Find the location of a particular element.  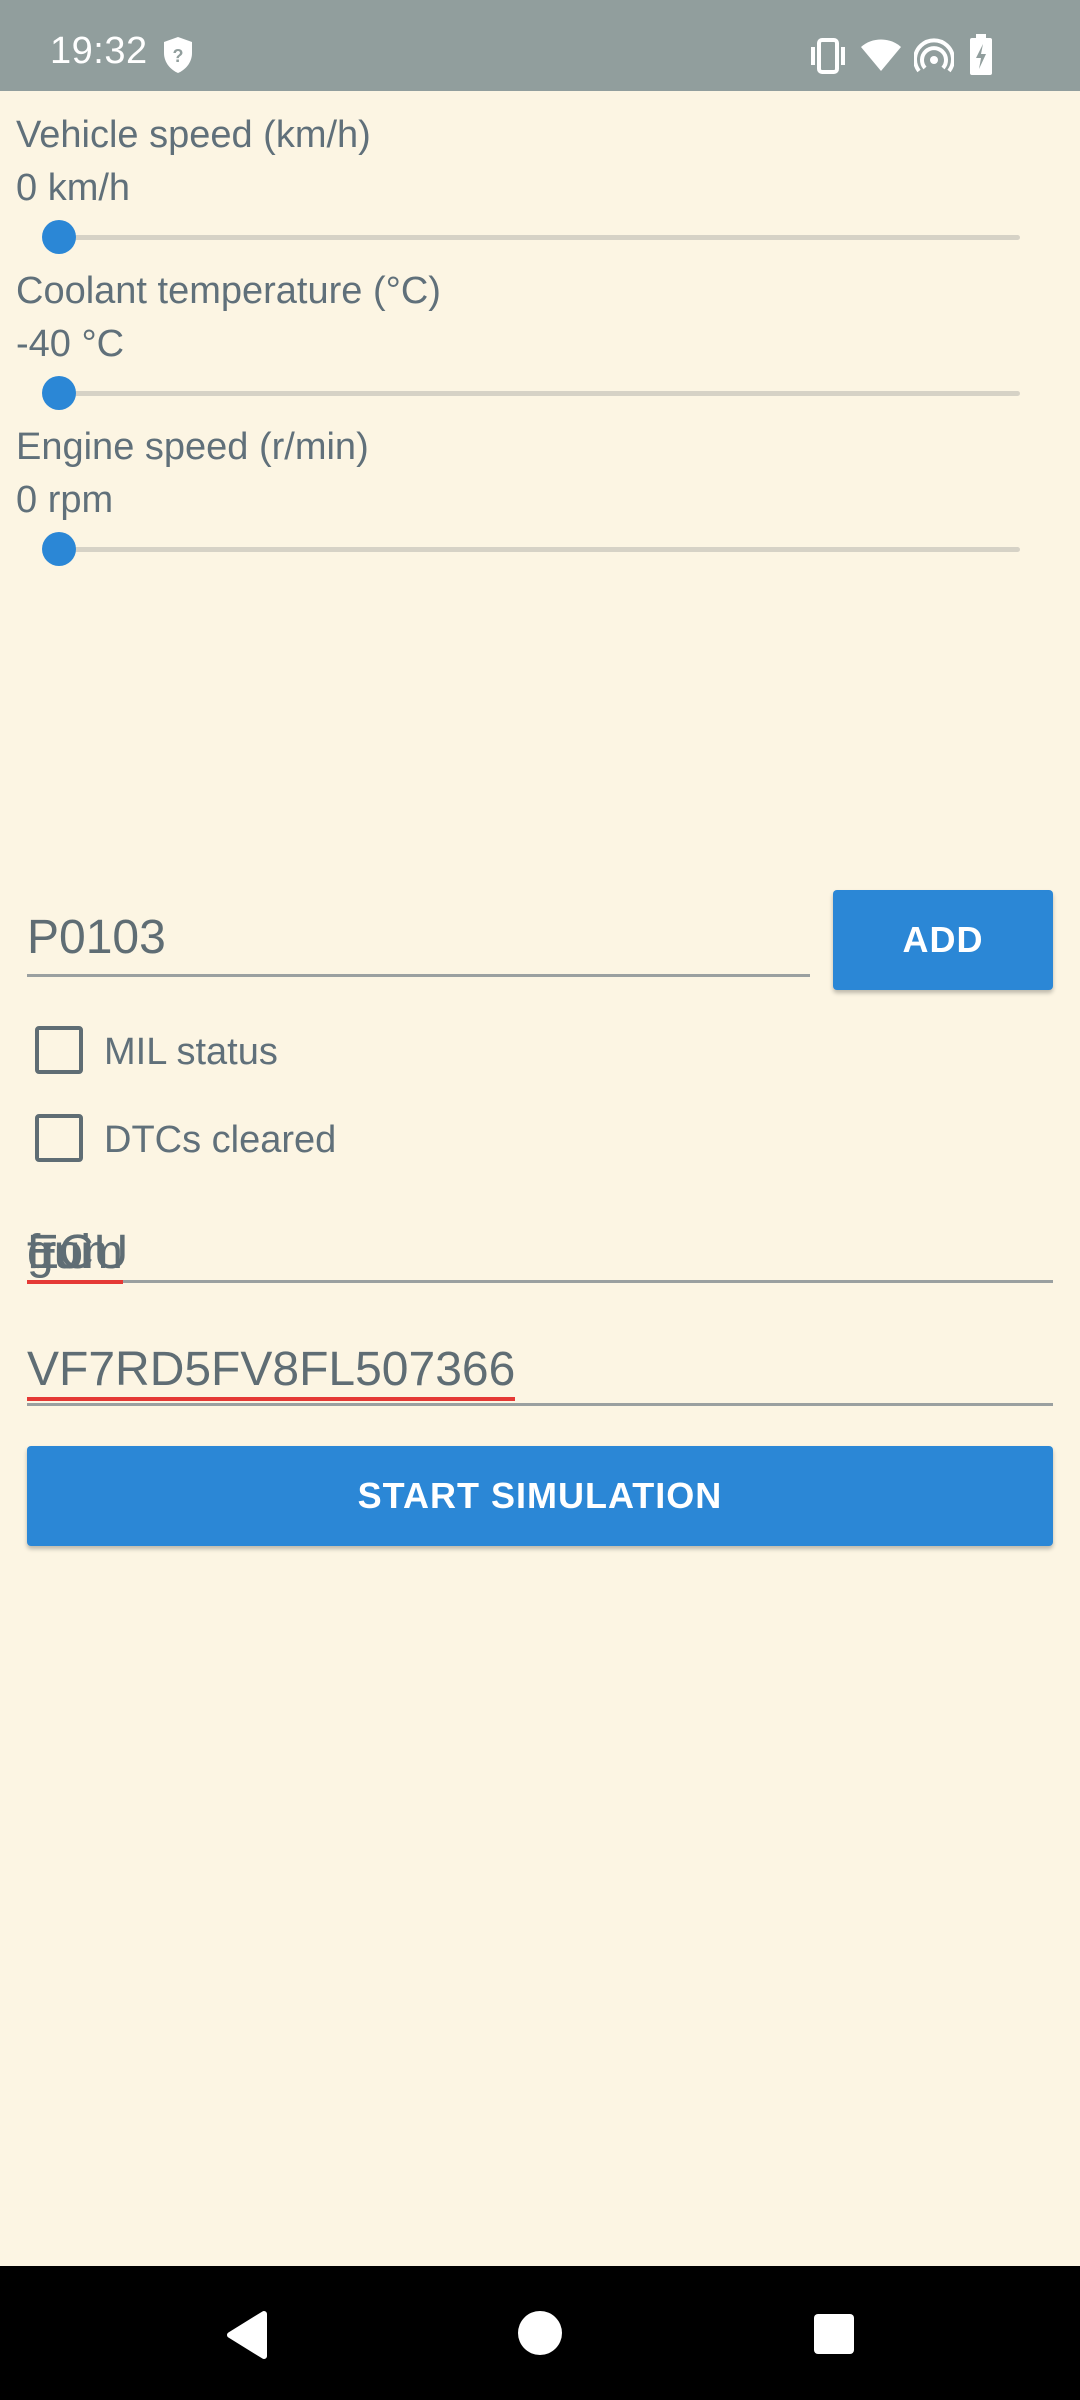

coolant-temperature-slider-thumb is located at coordinates (59, 393).